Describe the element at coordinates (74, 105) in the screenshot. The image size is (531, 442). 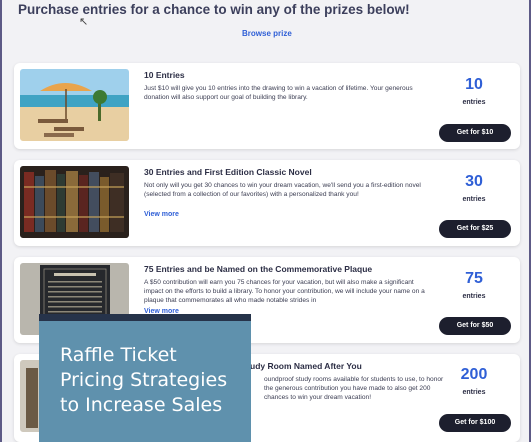
I see `beach-photo` at that location.